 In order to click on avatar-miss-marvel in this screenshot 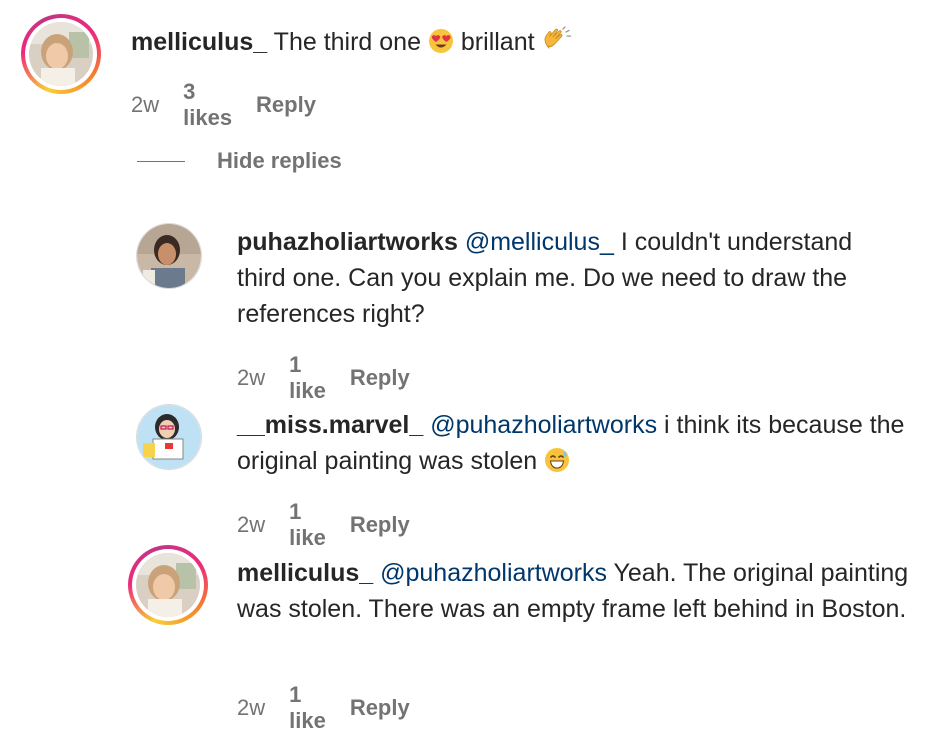, I will do `click(169, 437)`.